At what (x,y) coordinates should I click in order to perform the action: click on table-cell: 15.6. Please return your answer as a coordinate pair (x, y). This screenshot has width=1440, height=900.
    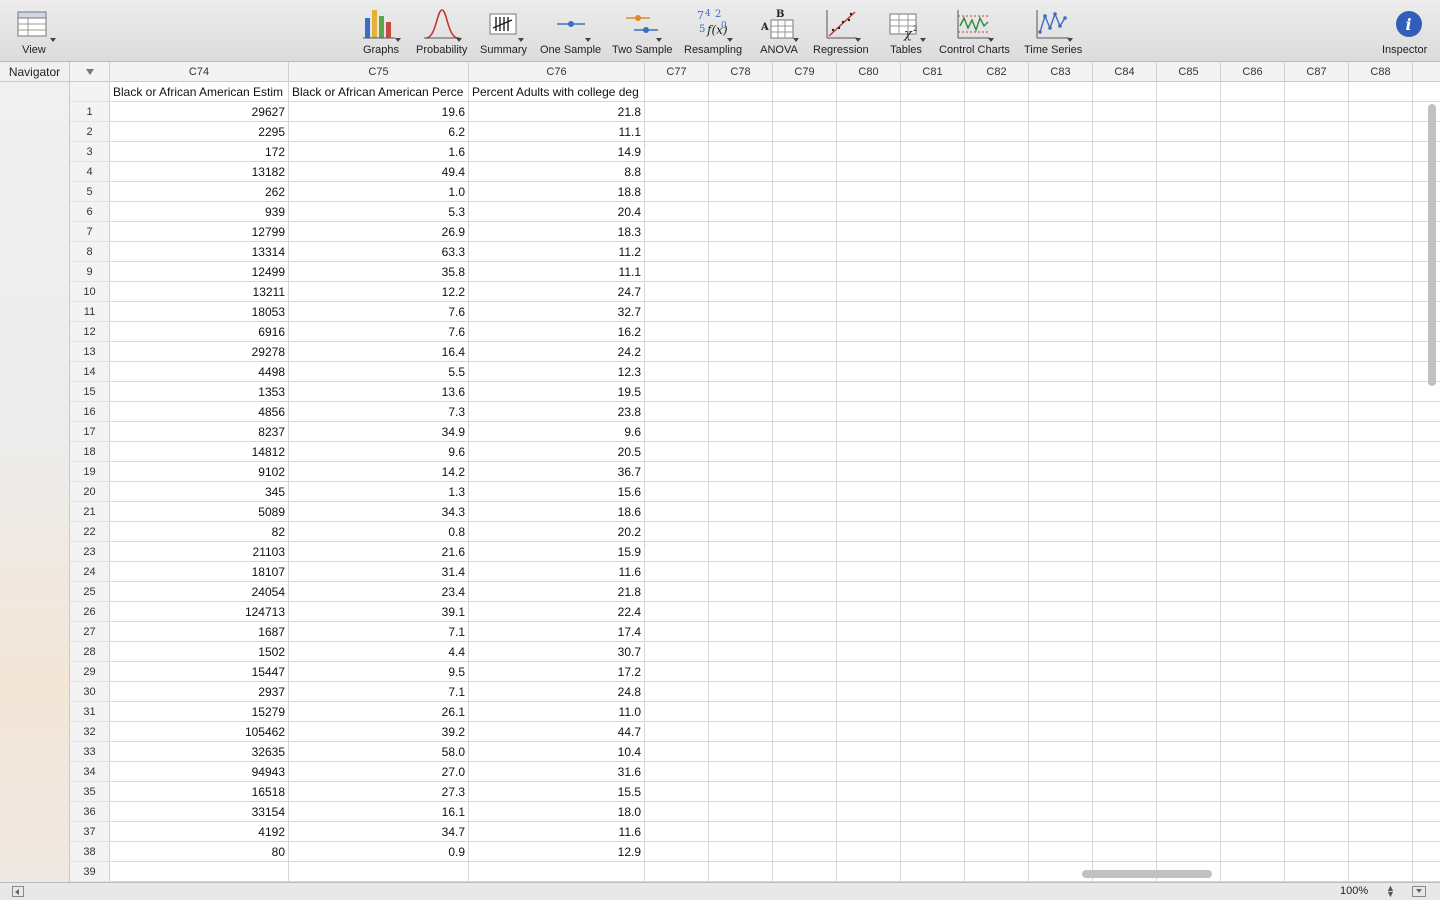
    Looking at the image, I should click on (557, 492).